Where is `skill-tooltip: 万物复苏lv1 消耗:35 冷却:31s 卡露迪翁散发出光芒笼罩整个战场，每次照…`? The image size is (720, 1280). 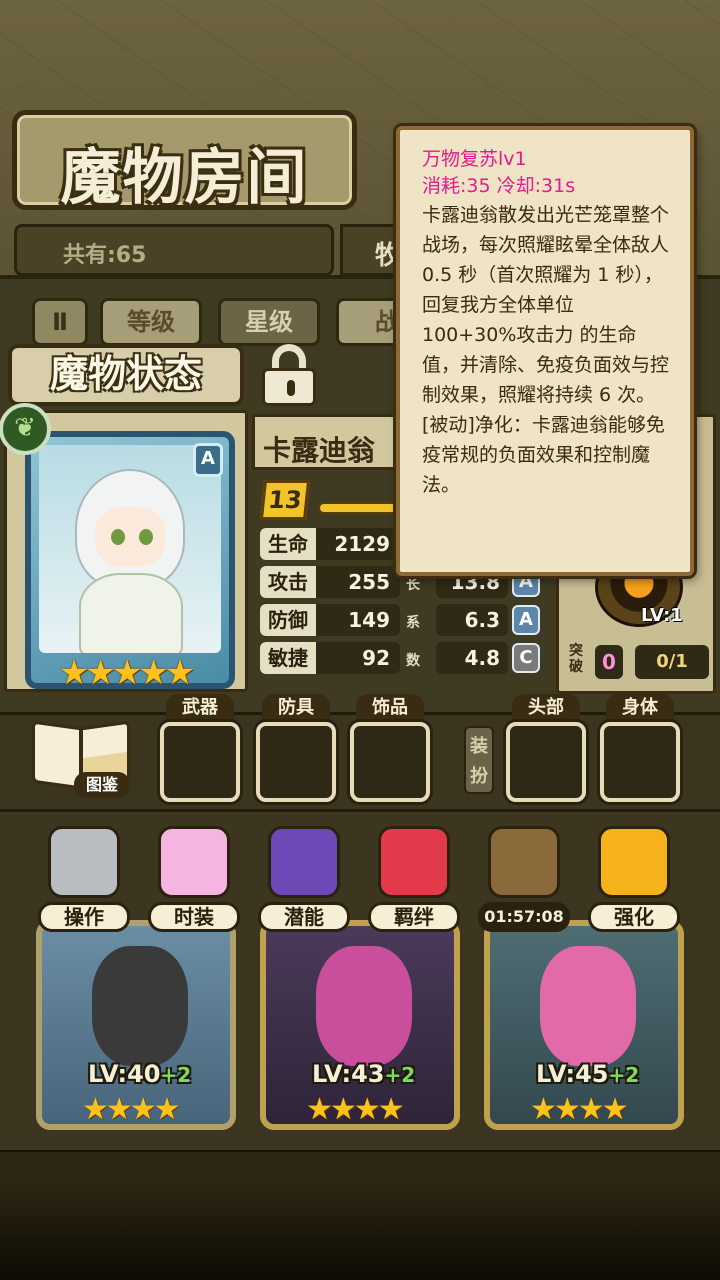 skill-tooltip: 万物复苏lv1 消耗:35 冷却:31s 卡露迪翁散发出光芒笼罩整个战场，每次照… is located at coordinates (545, 351).